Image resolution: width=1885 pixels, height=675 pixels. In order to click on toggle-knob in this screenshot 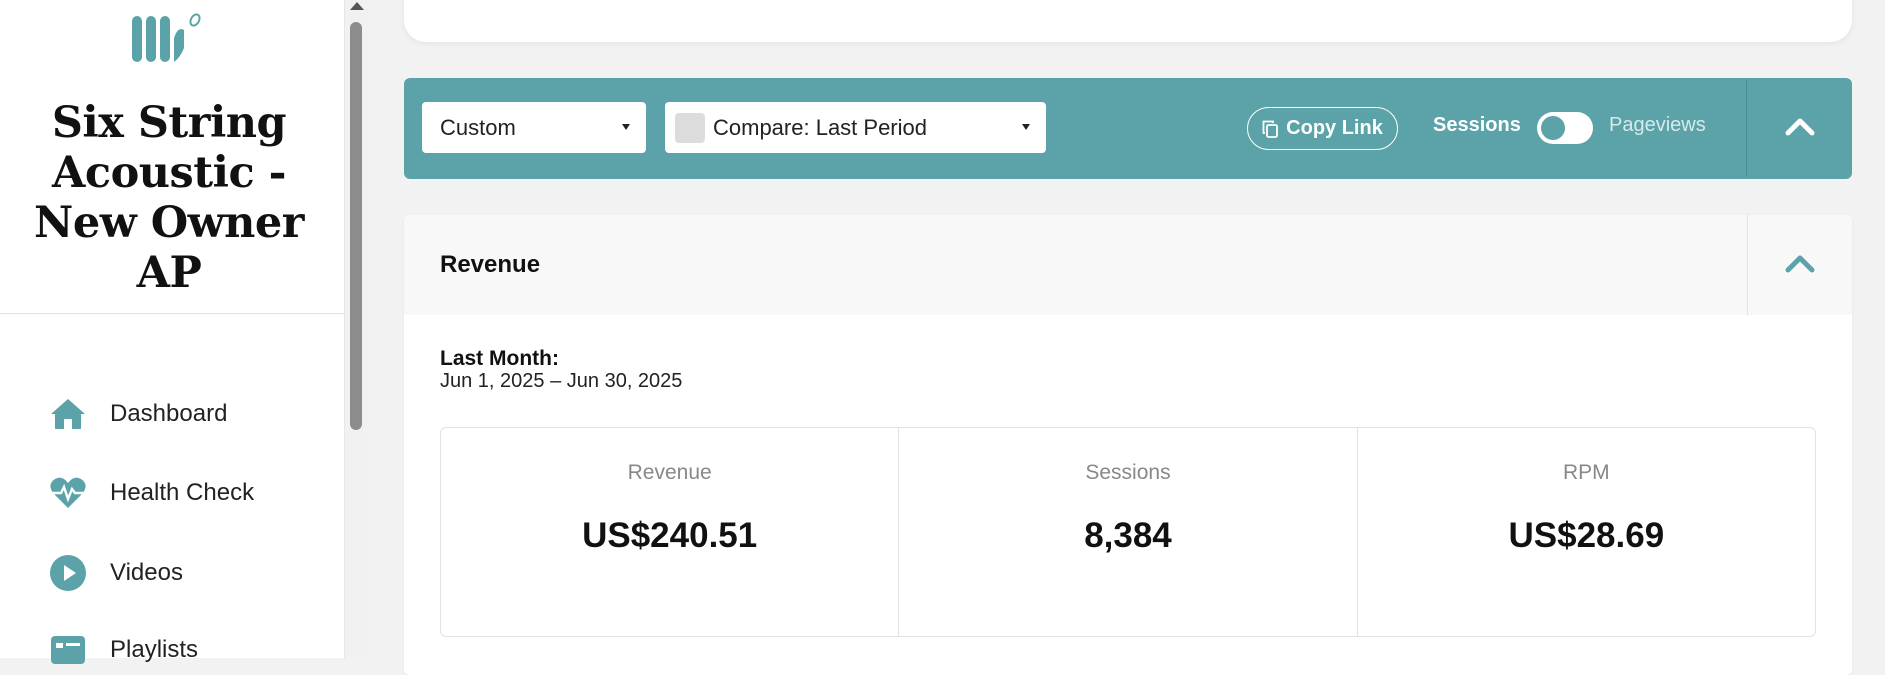, I will do `click(1553, 128)`.